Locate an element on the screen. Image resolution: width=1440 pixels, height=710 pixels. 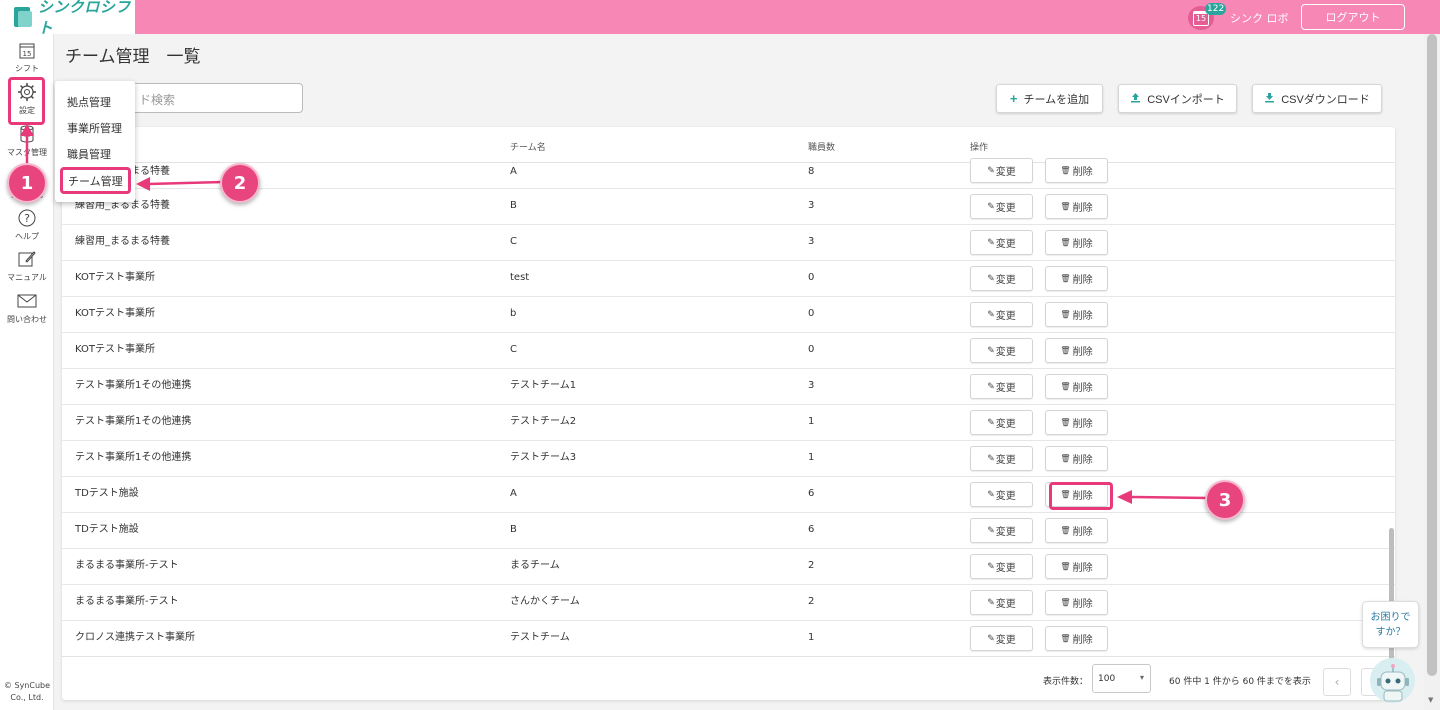
step-2-marker: 2 is located at coordinates (240, 183).